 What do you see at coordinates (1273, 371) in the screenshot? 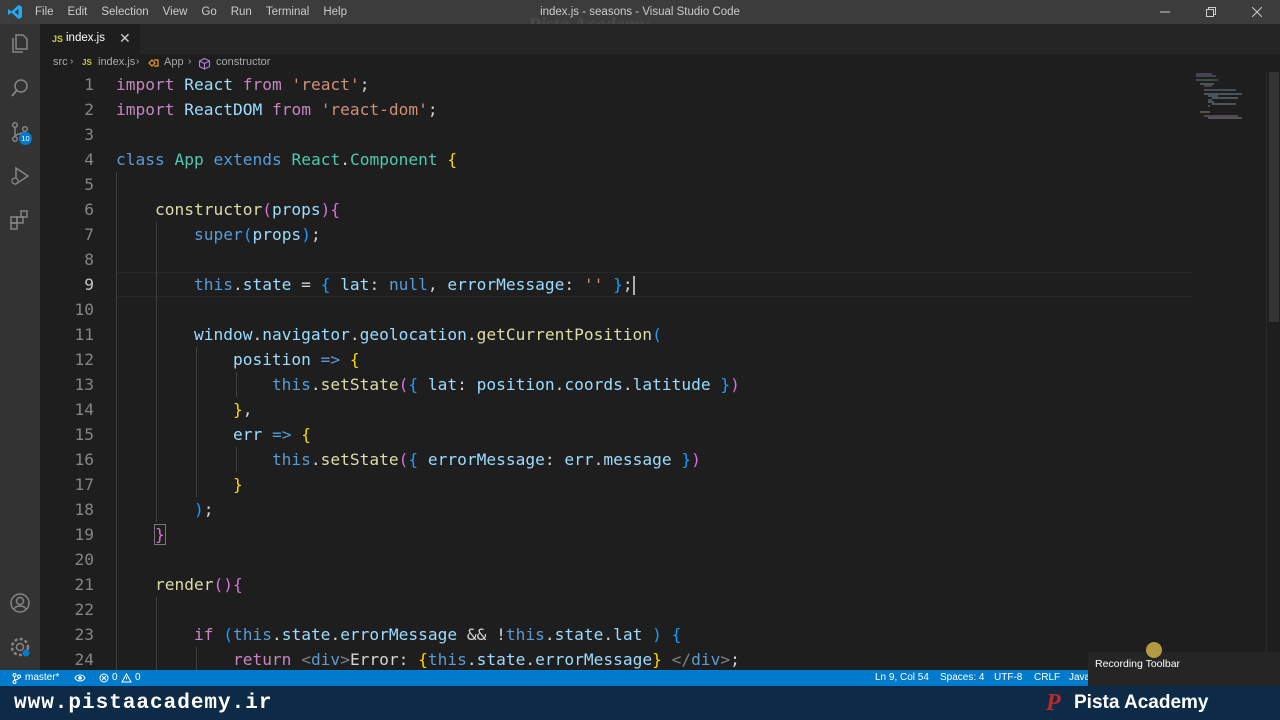
I see `vertical-scrollbar` at bounding box center [1273, 371].